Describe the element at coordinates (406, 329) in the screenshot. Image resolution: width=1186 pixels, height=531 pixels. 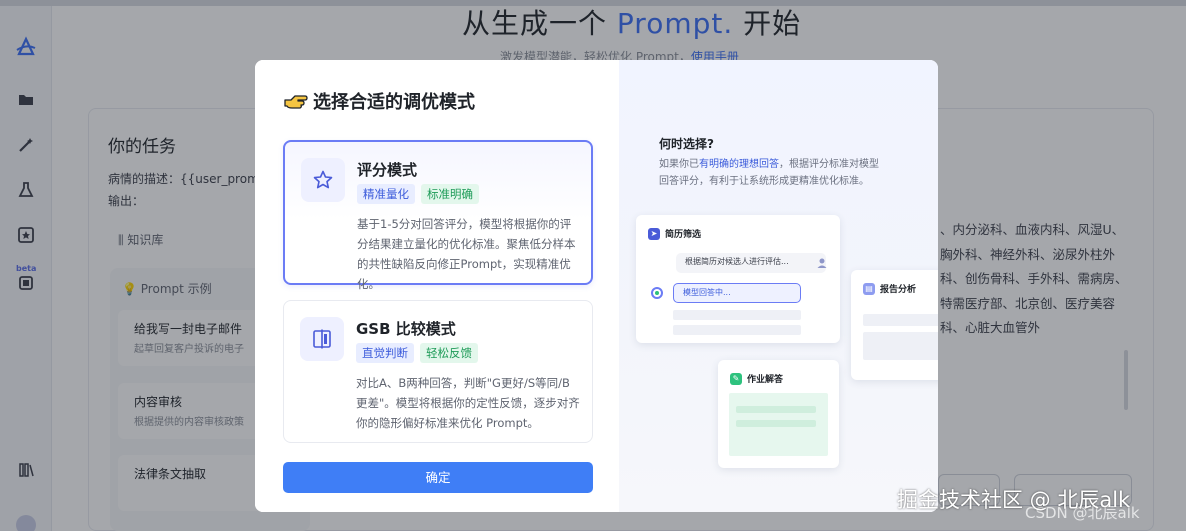
I see `mode-title: GSB 比较模式` at that location.